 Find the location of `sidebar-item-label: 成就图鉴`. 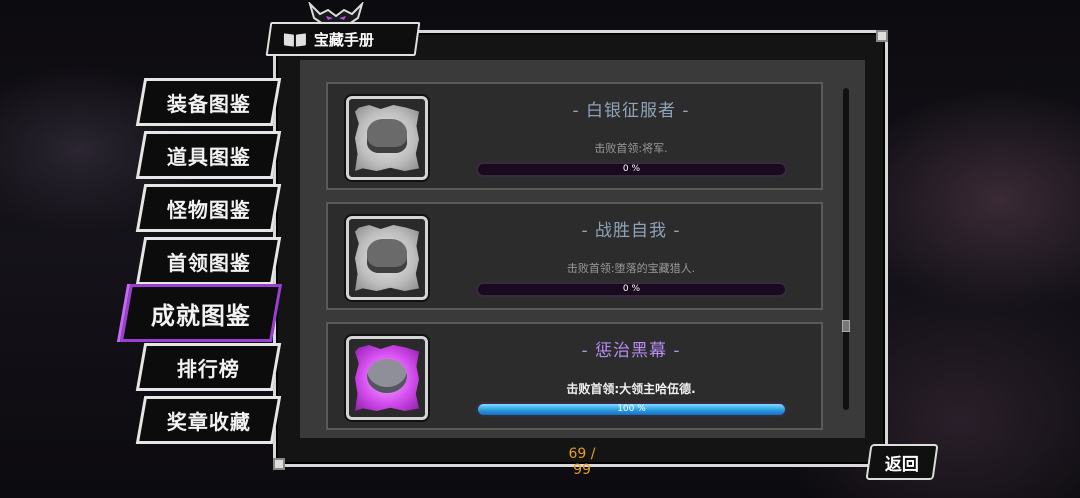

sidebar-item-label: 成就图鉴 is located at coordinates (201, 315).